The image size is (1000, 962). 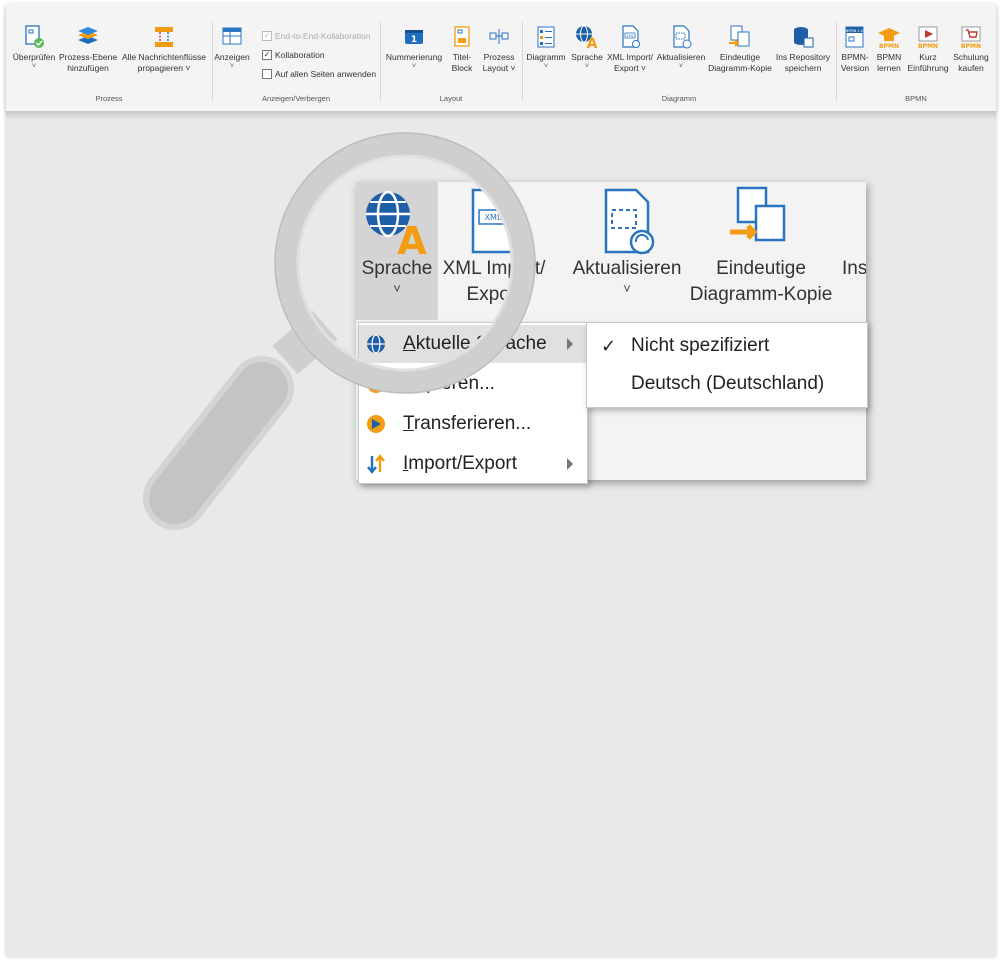 What do you see at coordinates (499, 49) in the screenshot?
I see `prozess-layout-button: Prozess Layout ˅` at bounding box center [499, 49].